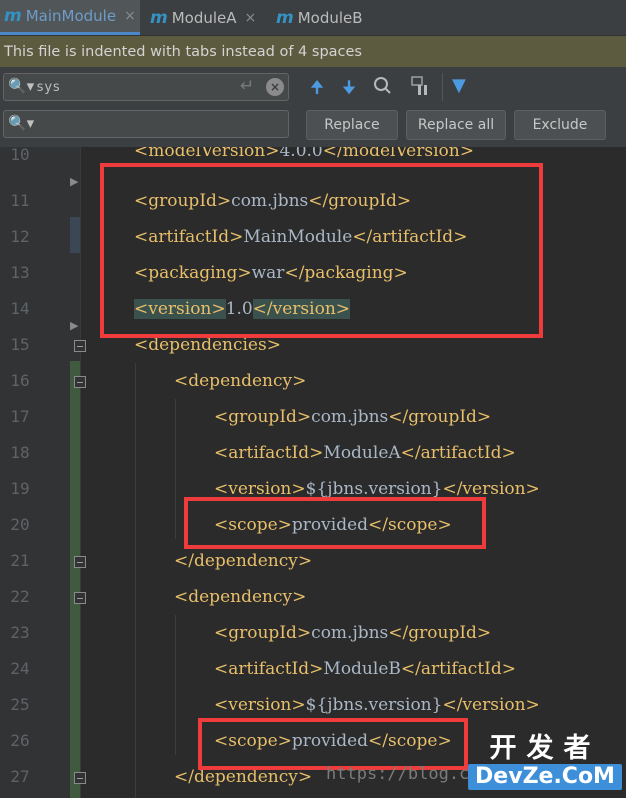 This screenshot has width=626, height=798. Describe the element at coordinates (383, 86) in the screenshot. I see `find-all-icon` at that location.